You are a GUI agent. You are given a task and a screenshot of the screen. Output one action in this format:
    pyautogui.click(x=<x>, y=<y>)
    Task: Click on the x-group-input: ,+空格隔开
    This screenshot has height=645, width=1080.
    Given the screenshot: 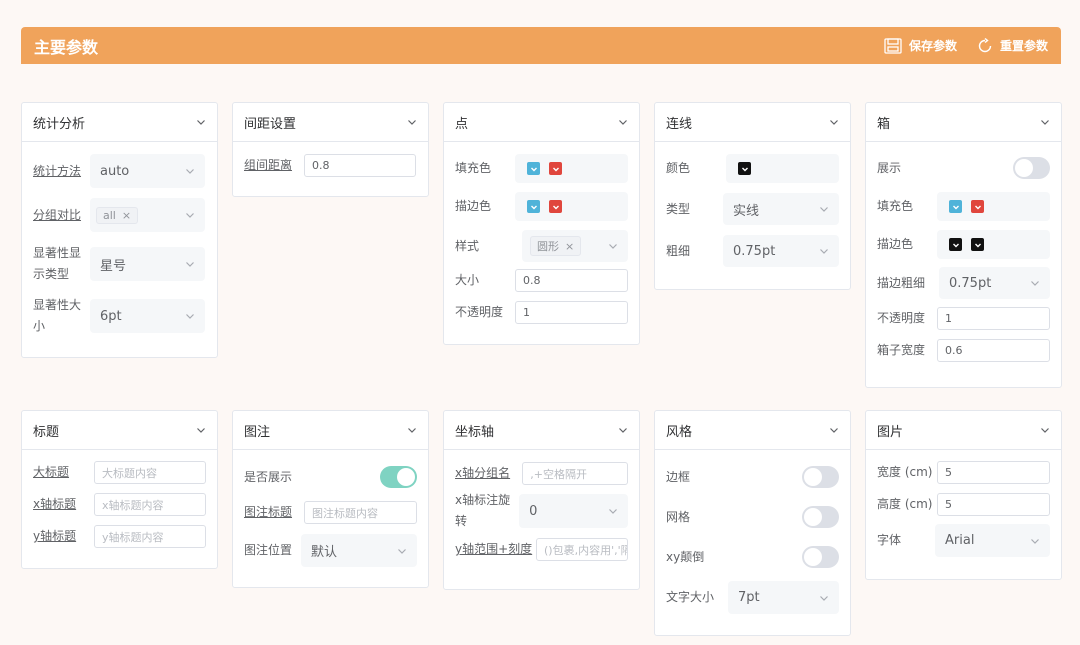 What is the action you would take?
    pyautogui.click(x=575, y=473)
    